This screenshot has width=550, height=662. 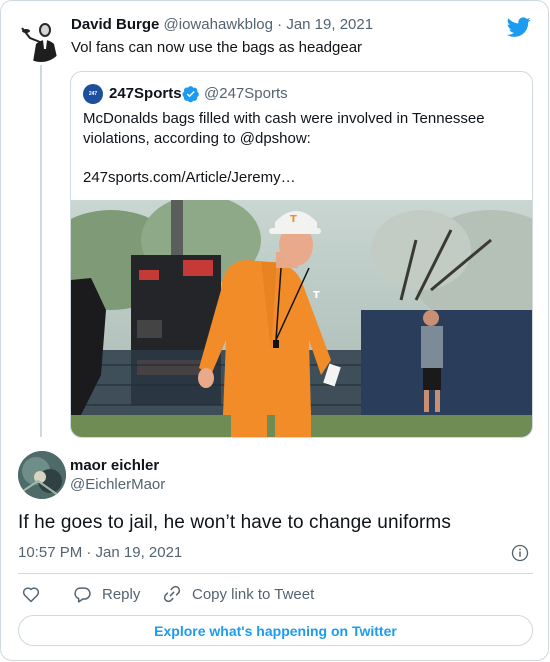 I want to click on like-button, so click(x=31, y=594).